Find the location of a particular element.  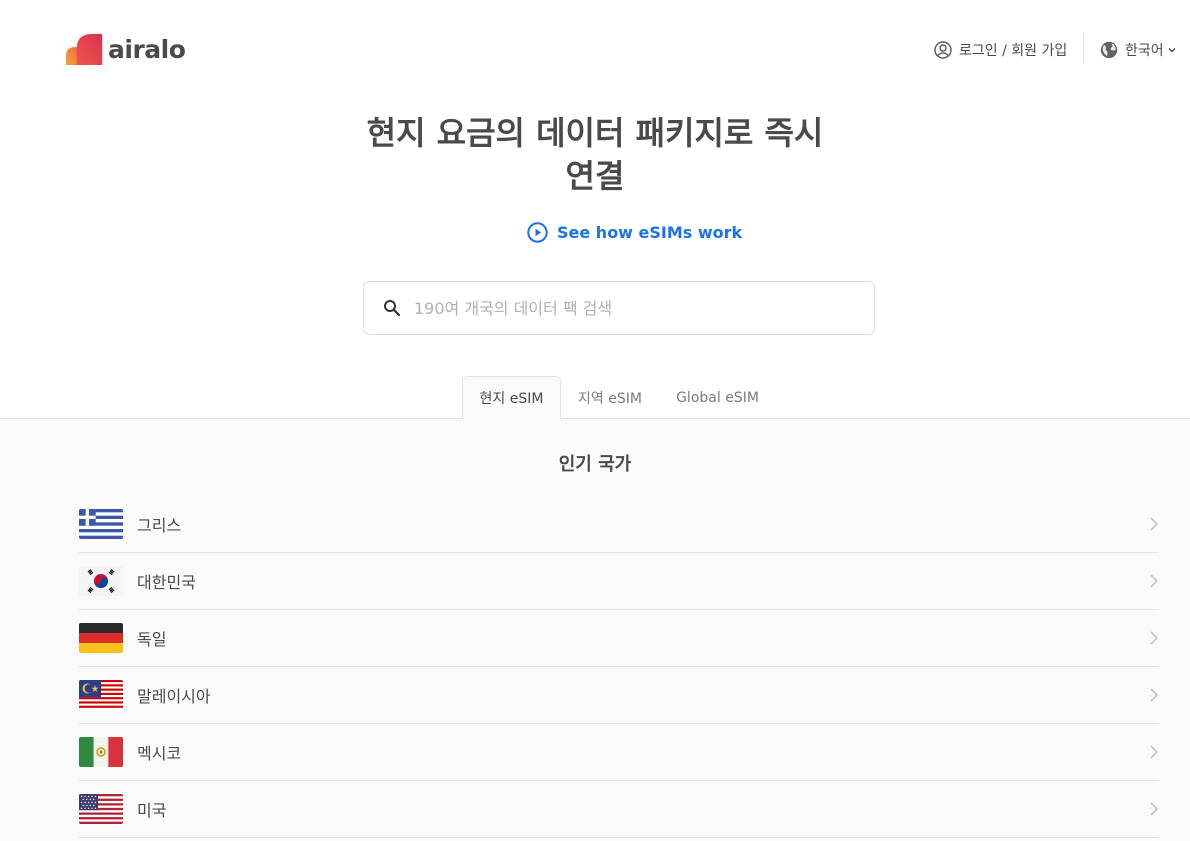

language-selector: 한국어 is located at coordinates (1138, 50).